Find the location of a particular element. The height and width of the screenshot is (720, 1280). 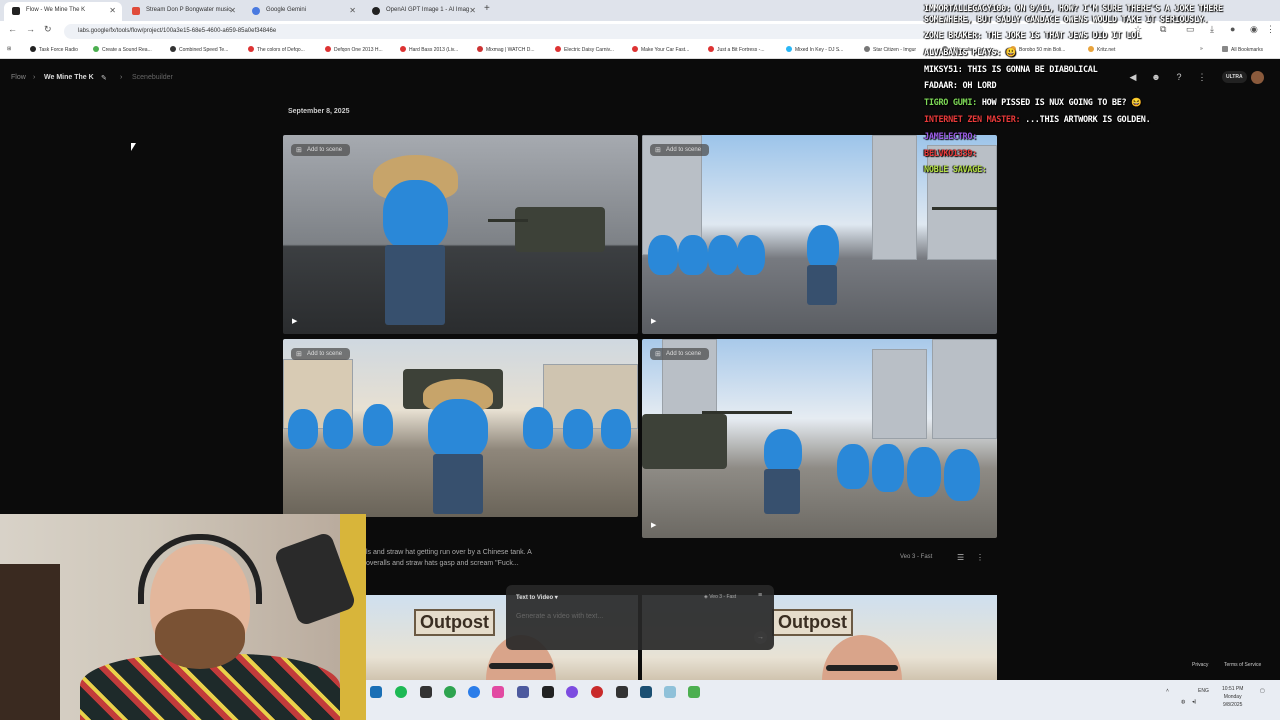

forward-icon: → is located at coordinates (30, 29).